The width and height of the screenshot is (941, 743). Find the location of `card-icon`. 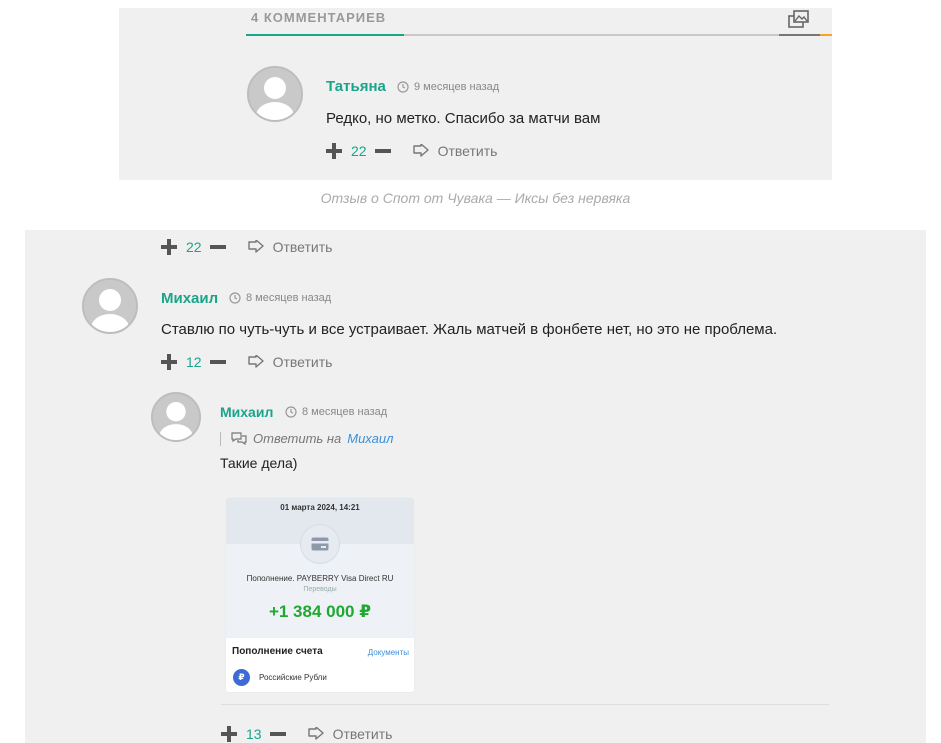

card-icon is located at coordinates (320, 544).